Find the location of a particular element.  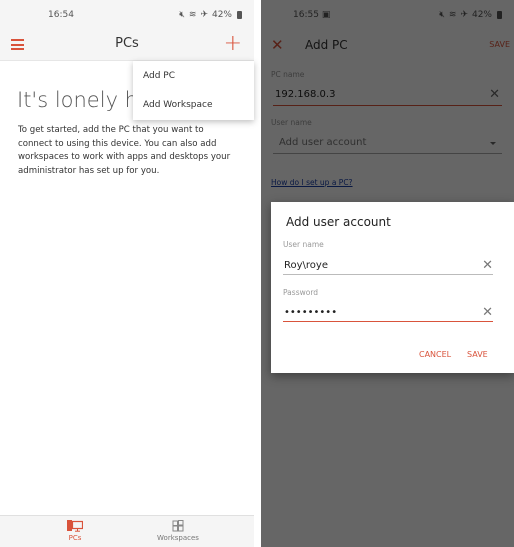

mute-icon: 🔇︎ is located at coordinates (182, 15).